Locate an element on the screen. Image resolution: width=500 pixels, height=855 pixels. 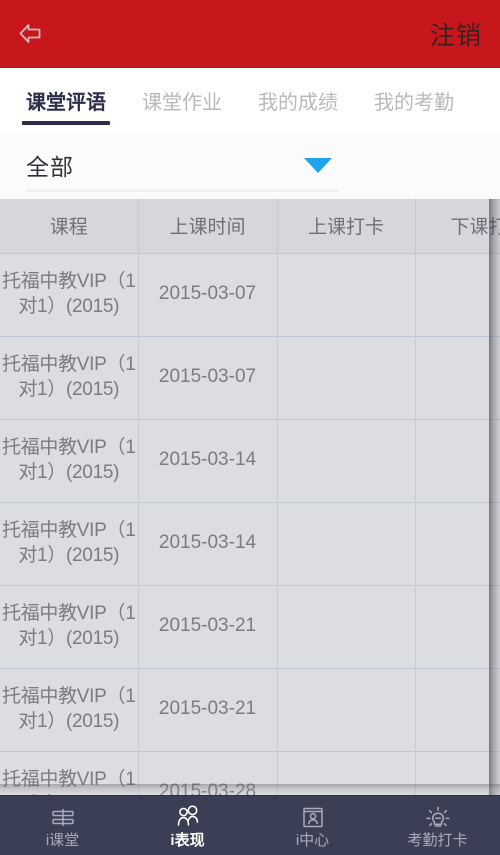
bottom-navigation-bar: i课堂 i表现 i中心 考勤打卡 is located at coordinates (250, 825).